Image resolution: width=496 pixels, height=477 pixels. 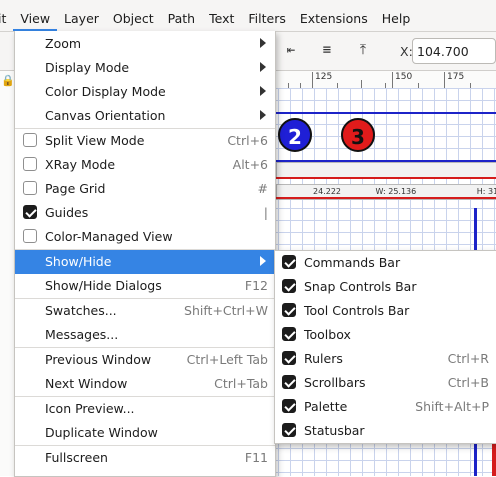 I want to click on menu-item-label: Previous Window, so click(x=98, y=359).